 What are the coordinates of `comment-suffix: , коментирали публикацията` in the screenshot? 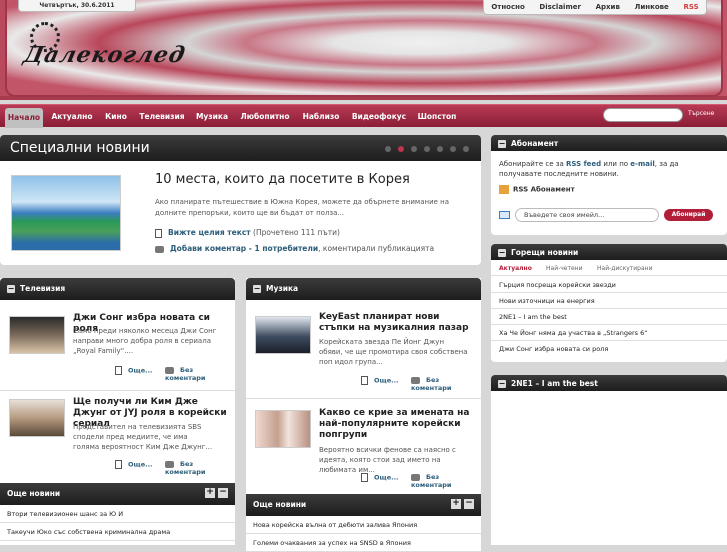 It's located at (376, 248).